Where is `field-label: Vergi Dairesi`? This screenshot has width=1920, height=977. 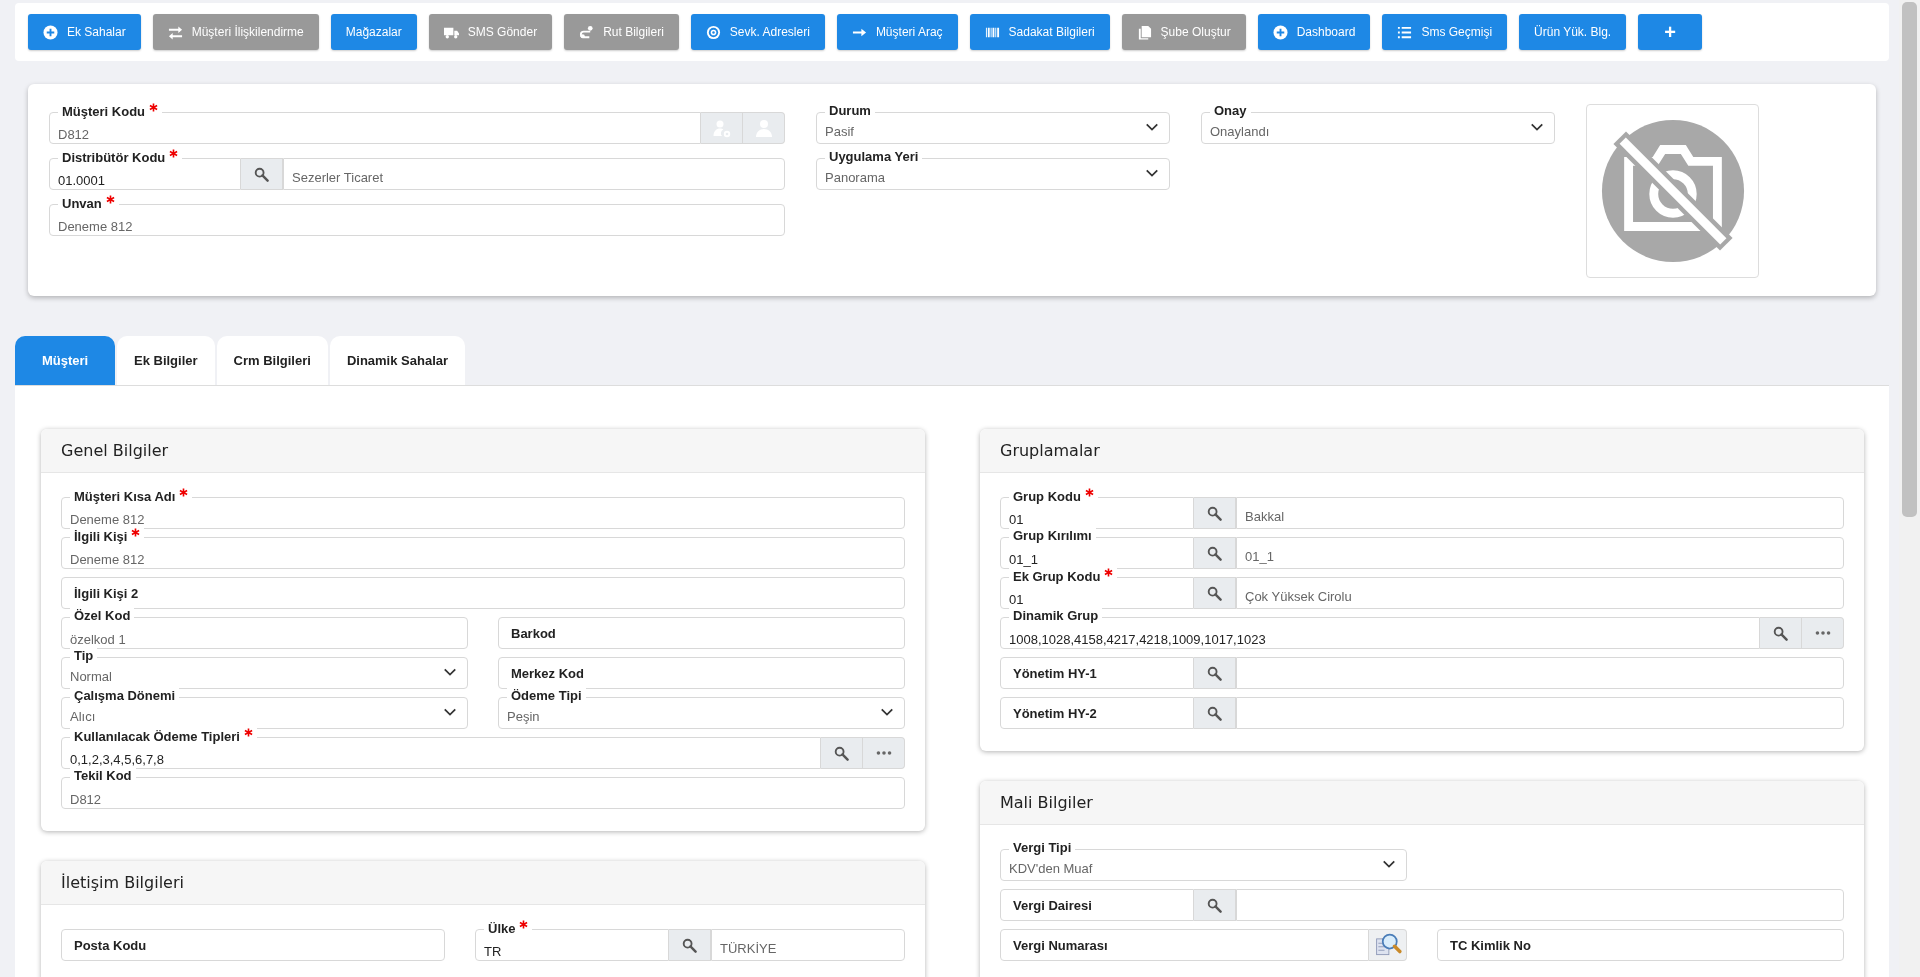
field-label: Vergi Dairesi is located at coordinates (1052, 905).